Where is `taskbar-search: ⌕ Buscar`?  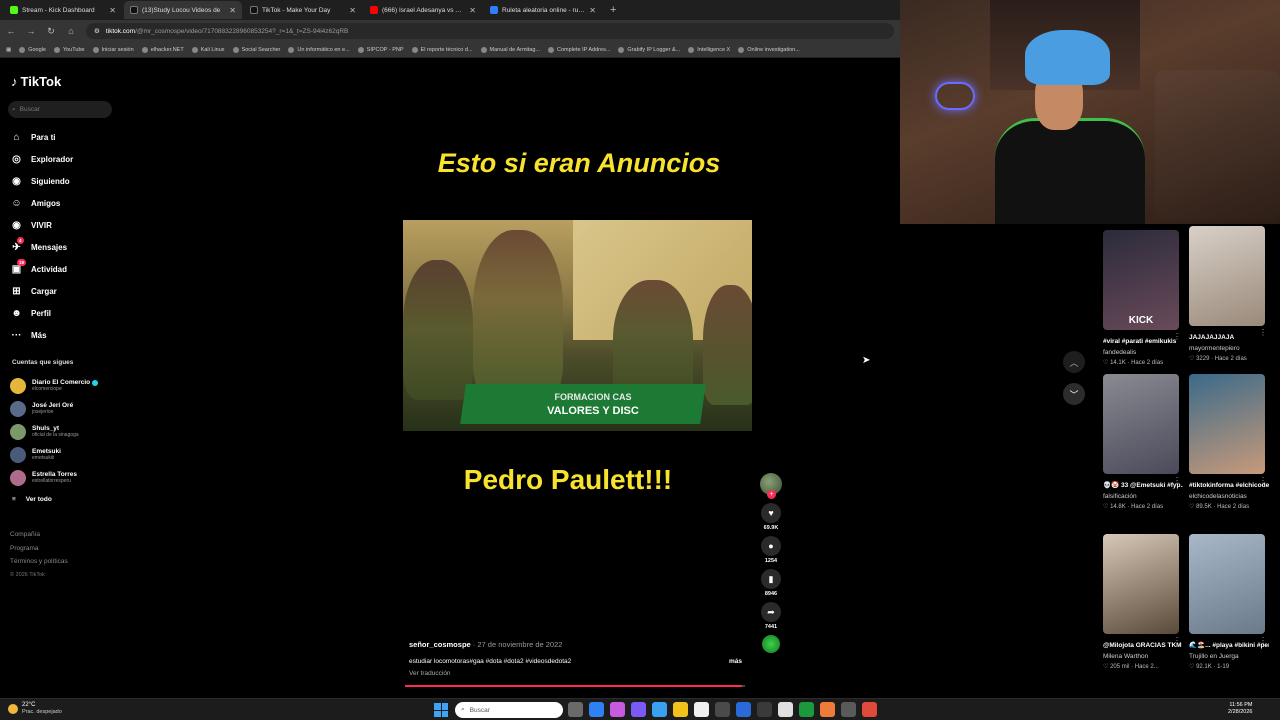 taskbar-search: ⌕ Buscar is located at coordinates (509, 710).